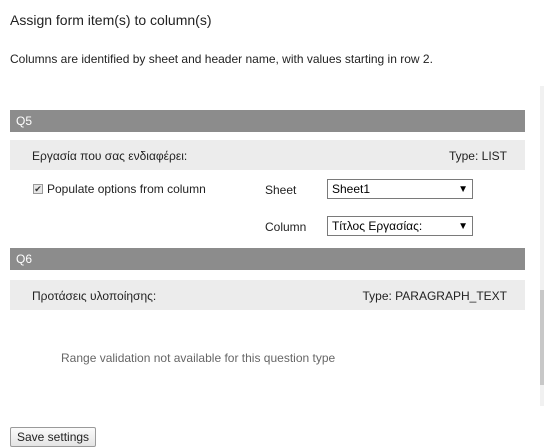  Describe the element at coordinates (286, 227) in the screenshot. I see `column-label: Column` at that location.